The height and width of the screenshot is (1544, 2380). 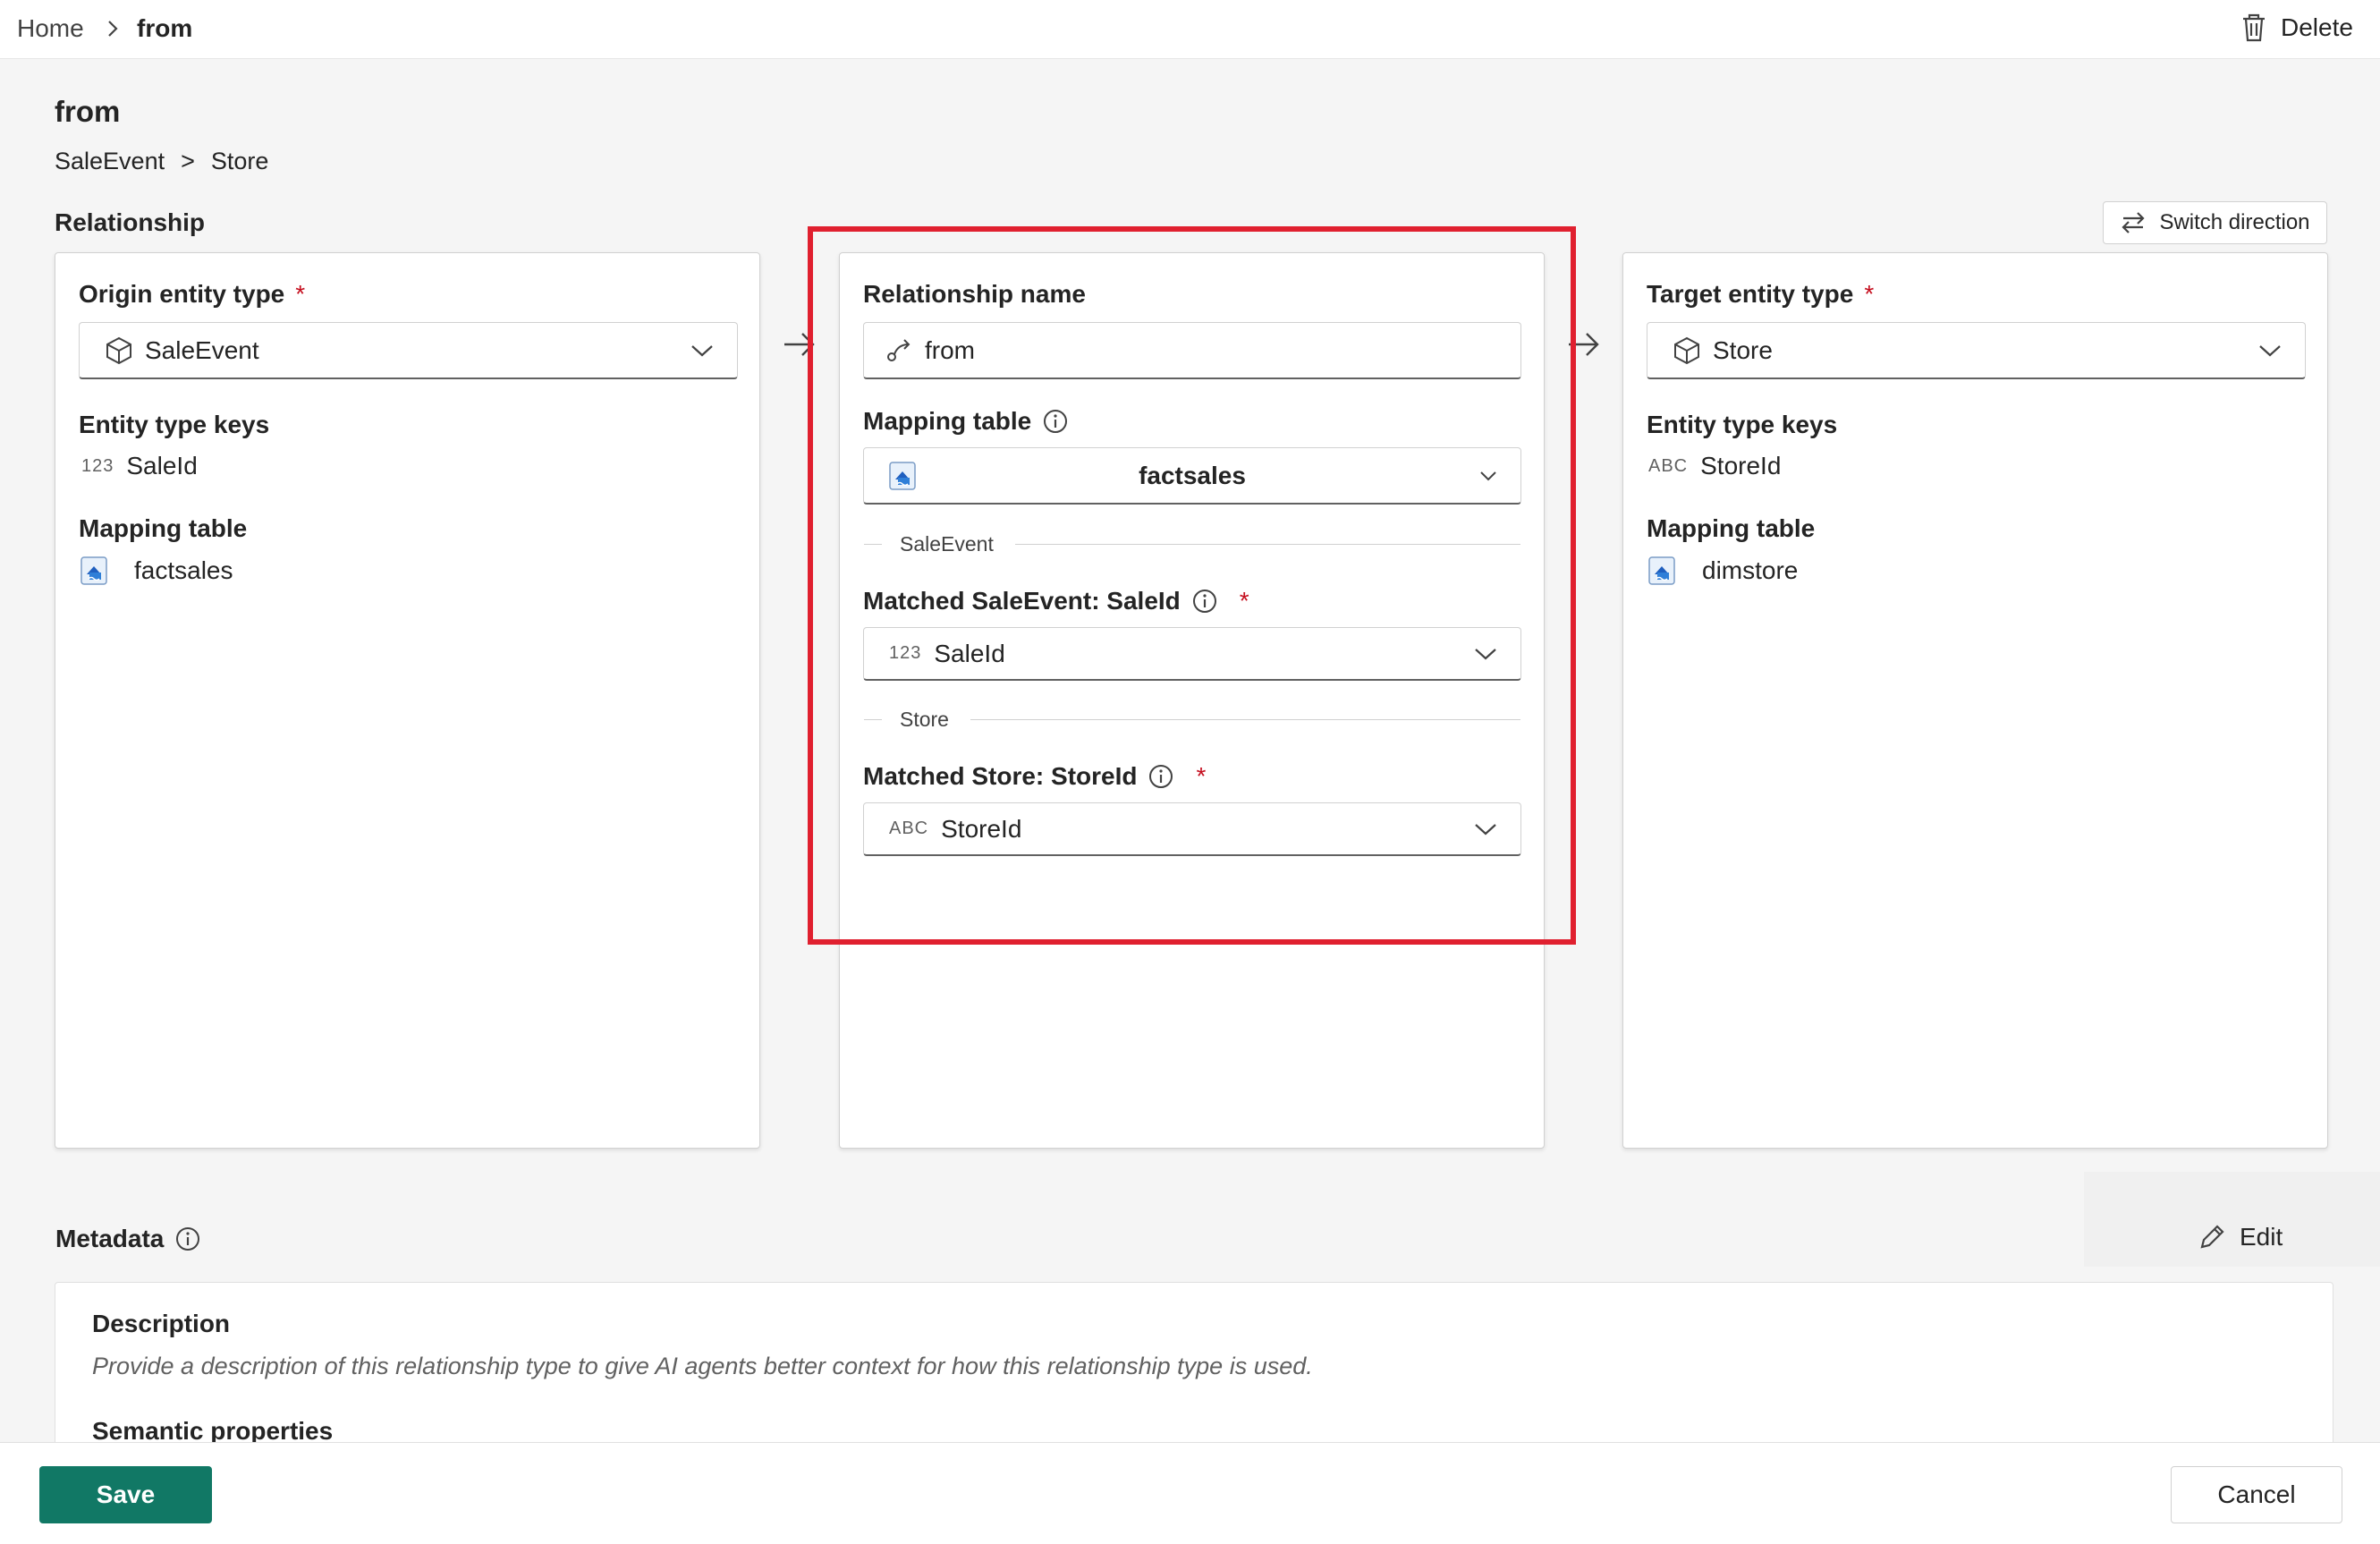 What do you see at coordinates (1190, 29) in the screenshot?
I see `top-bar: Home from Delete` at bounding box center [1190, 29].